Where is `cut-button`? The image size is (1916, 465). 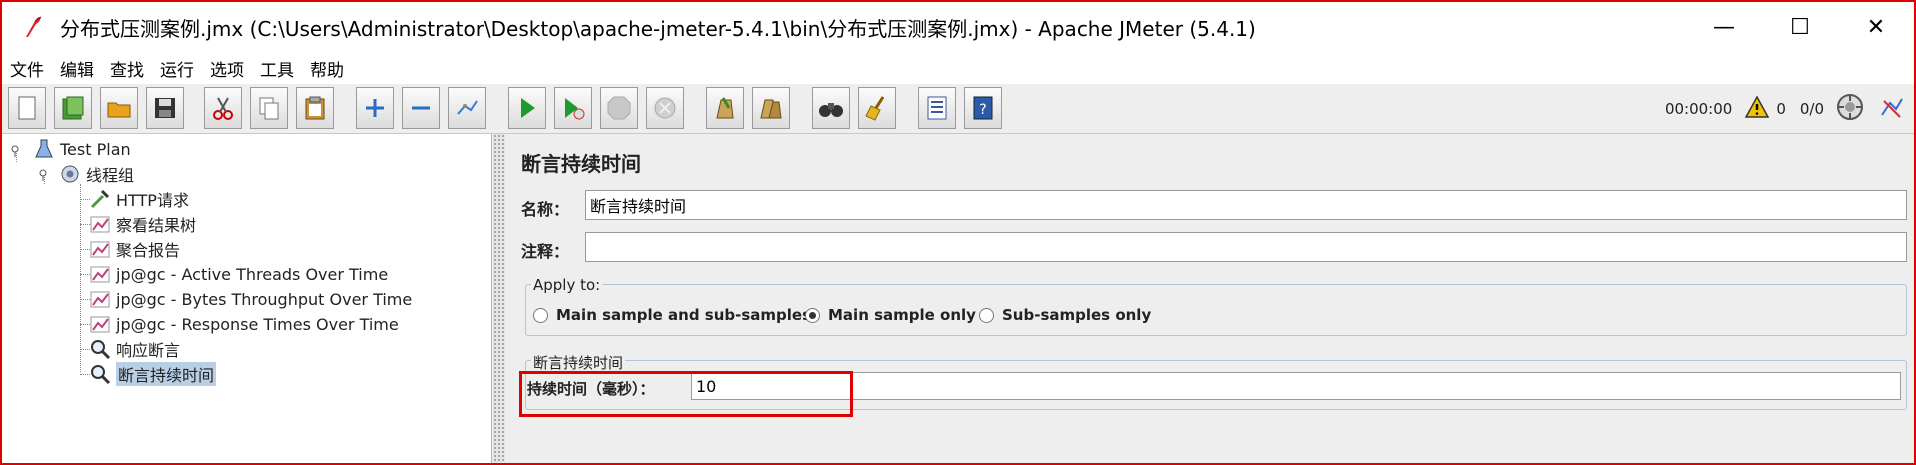
cut-button is located at coordinates (223, 108).